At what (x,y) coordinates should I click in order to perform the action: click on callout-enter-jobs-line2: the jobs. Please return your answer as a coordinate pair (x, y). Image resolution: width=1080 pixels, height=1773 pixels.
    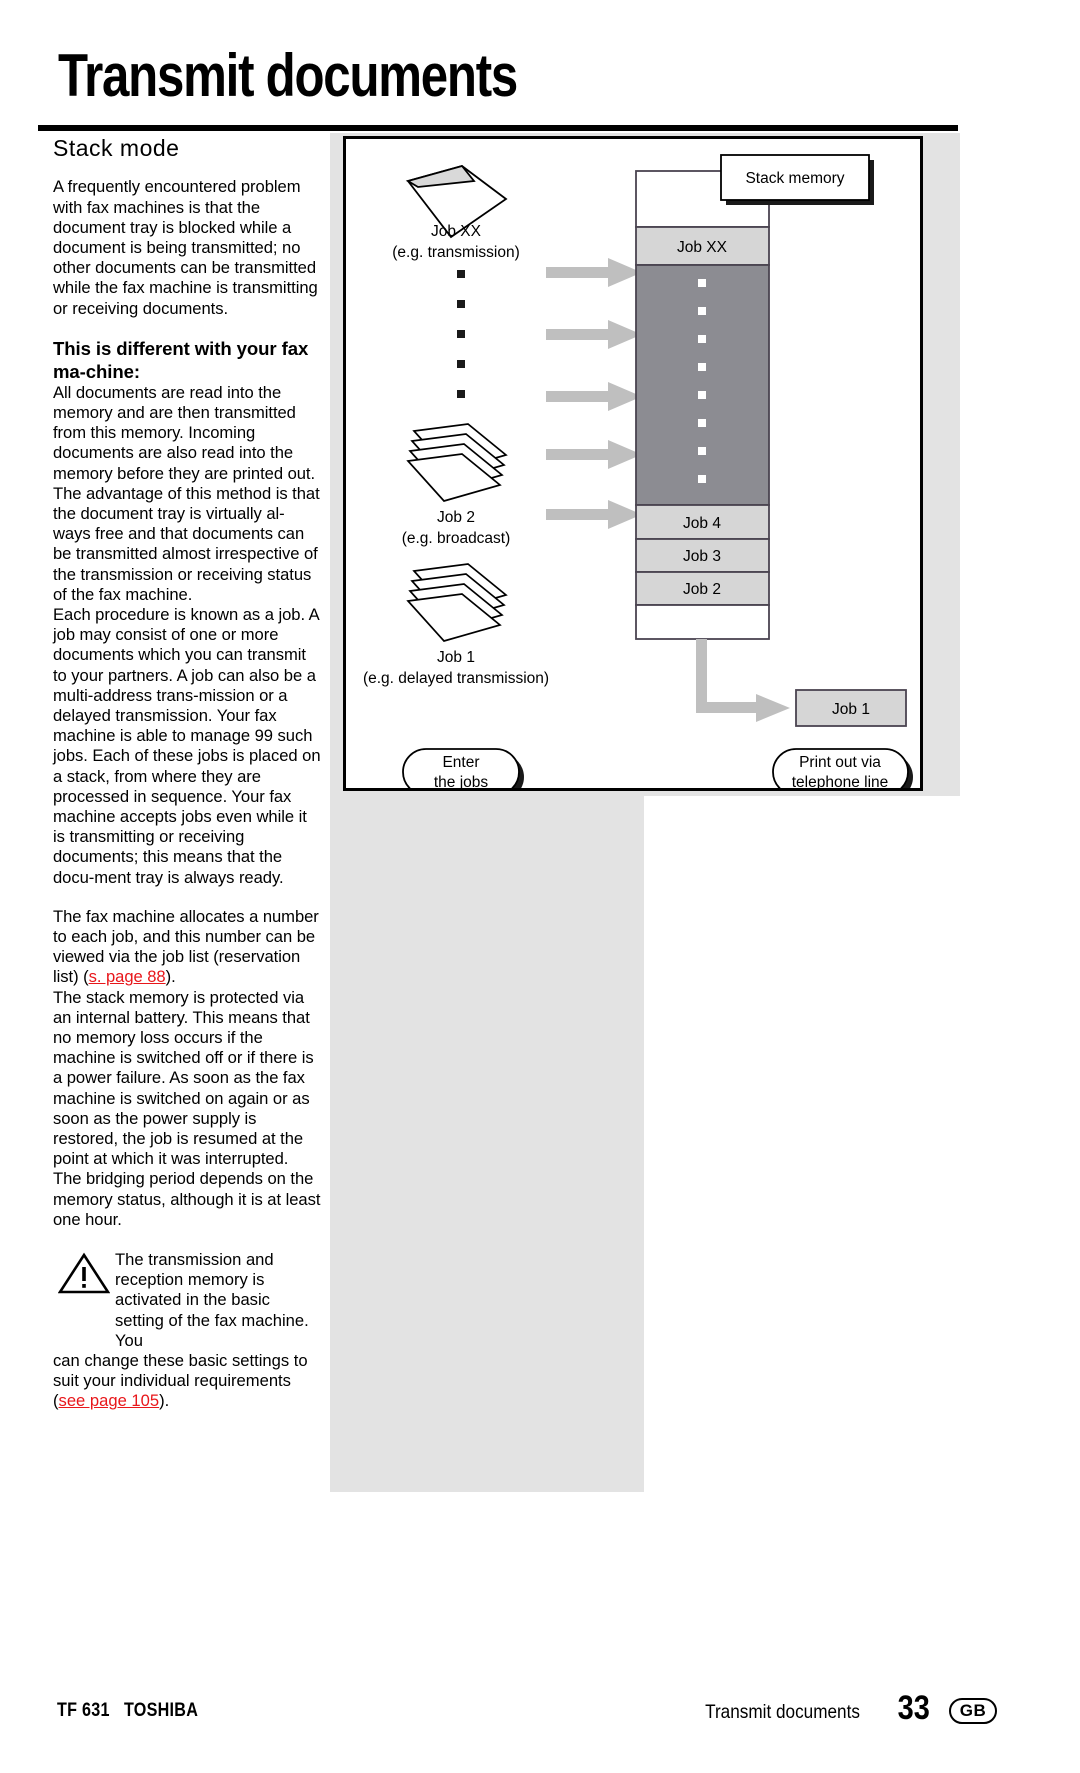
    Looking at the image, I should click on (461, 781).